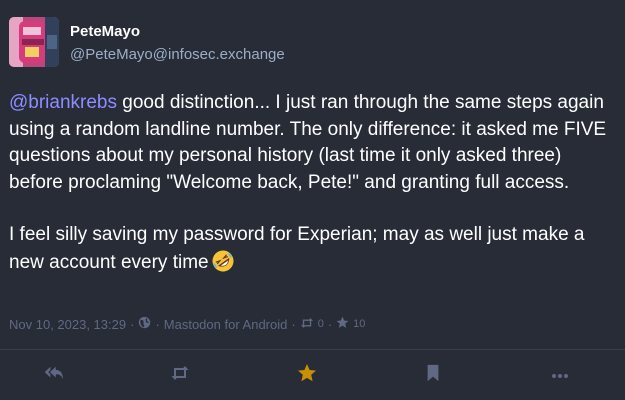 Image resolution: width=625 pixels, height=400 pixels. Describe the element at coordinates (67, 324) in the screenshot. I see `timestamp: Nov 10, 2023, 13:29` at that location.